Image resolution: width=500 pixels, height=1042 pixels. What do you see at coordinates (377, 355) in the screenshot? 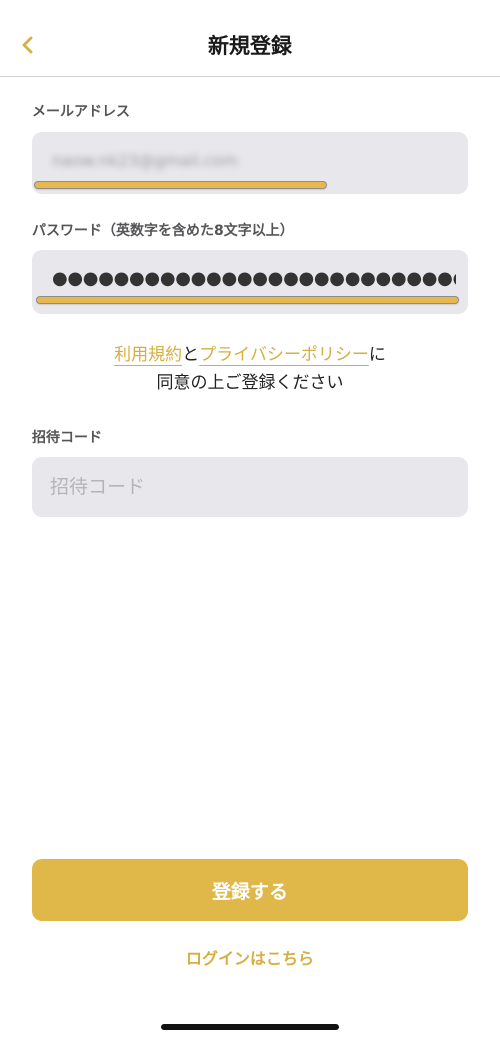
I see `consent-suffix: に` at bounding box center [377, 355].